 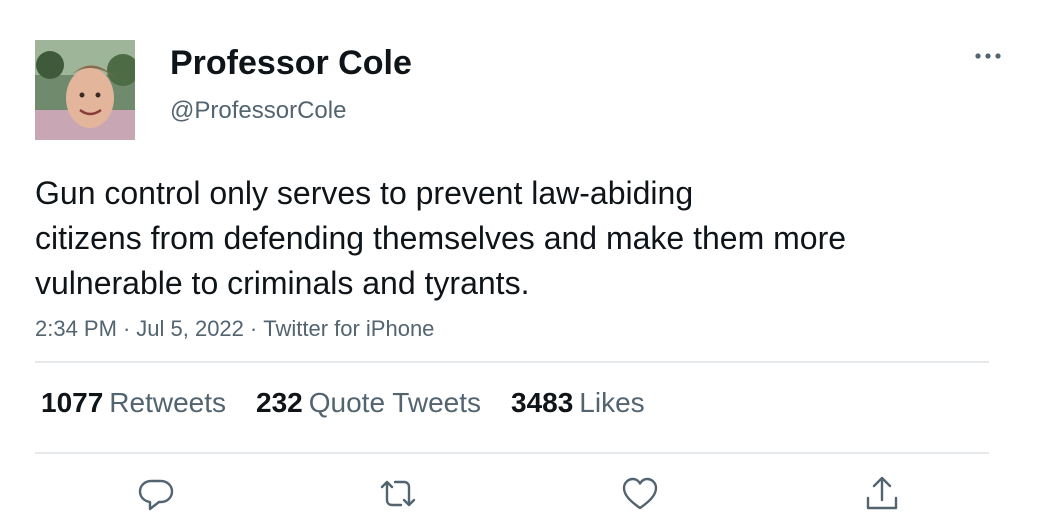 I want to click on tweet-stats: 1077 Retweets 232 Quote Tweets 3483 Likes, so click(x=343, y=403).